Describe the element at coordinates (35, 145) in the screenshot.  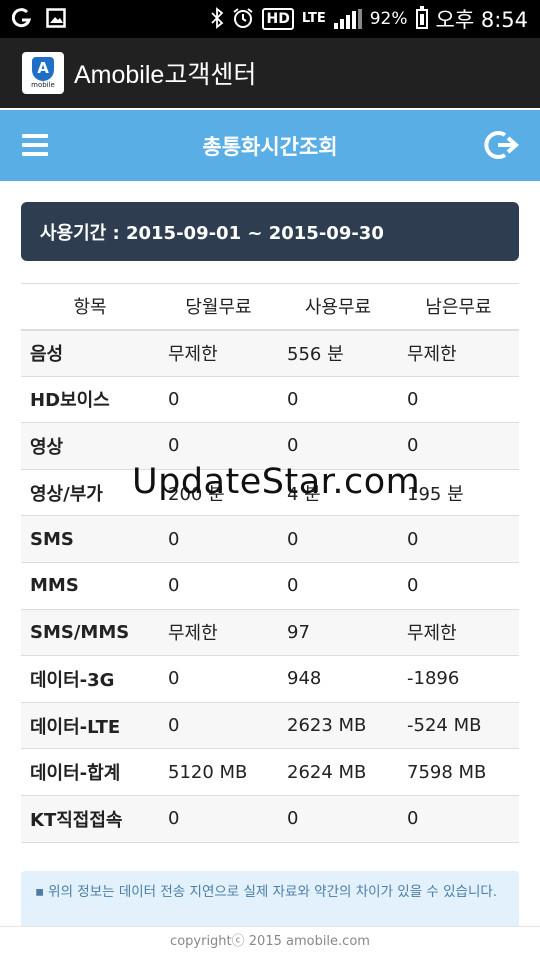
I see `menu-icon` at that location.